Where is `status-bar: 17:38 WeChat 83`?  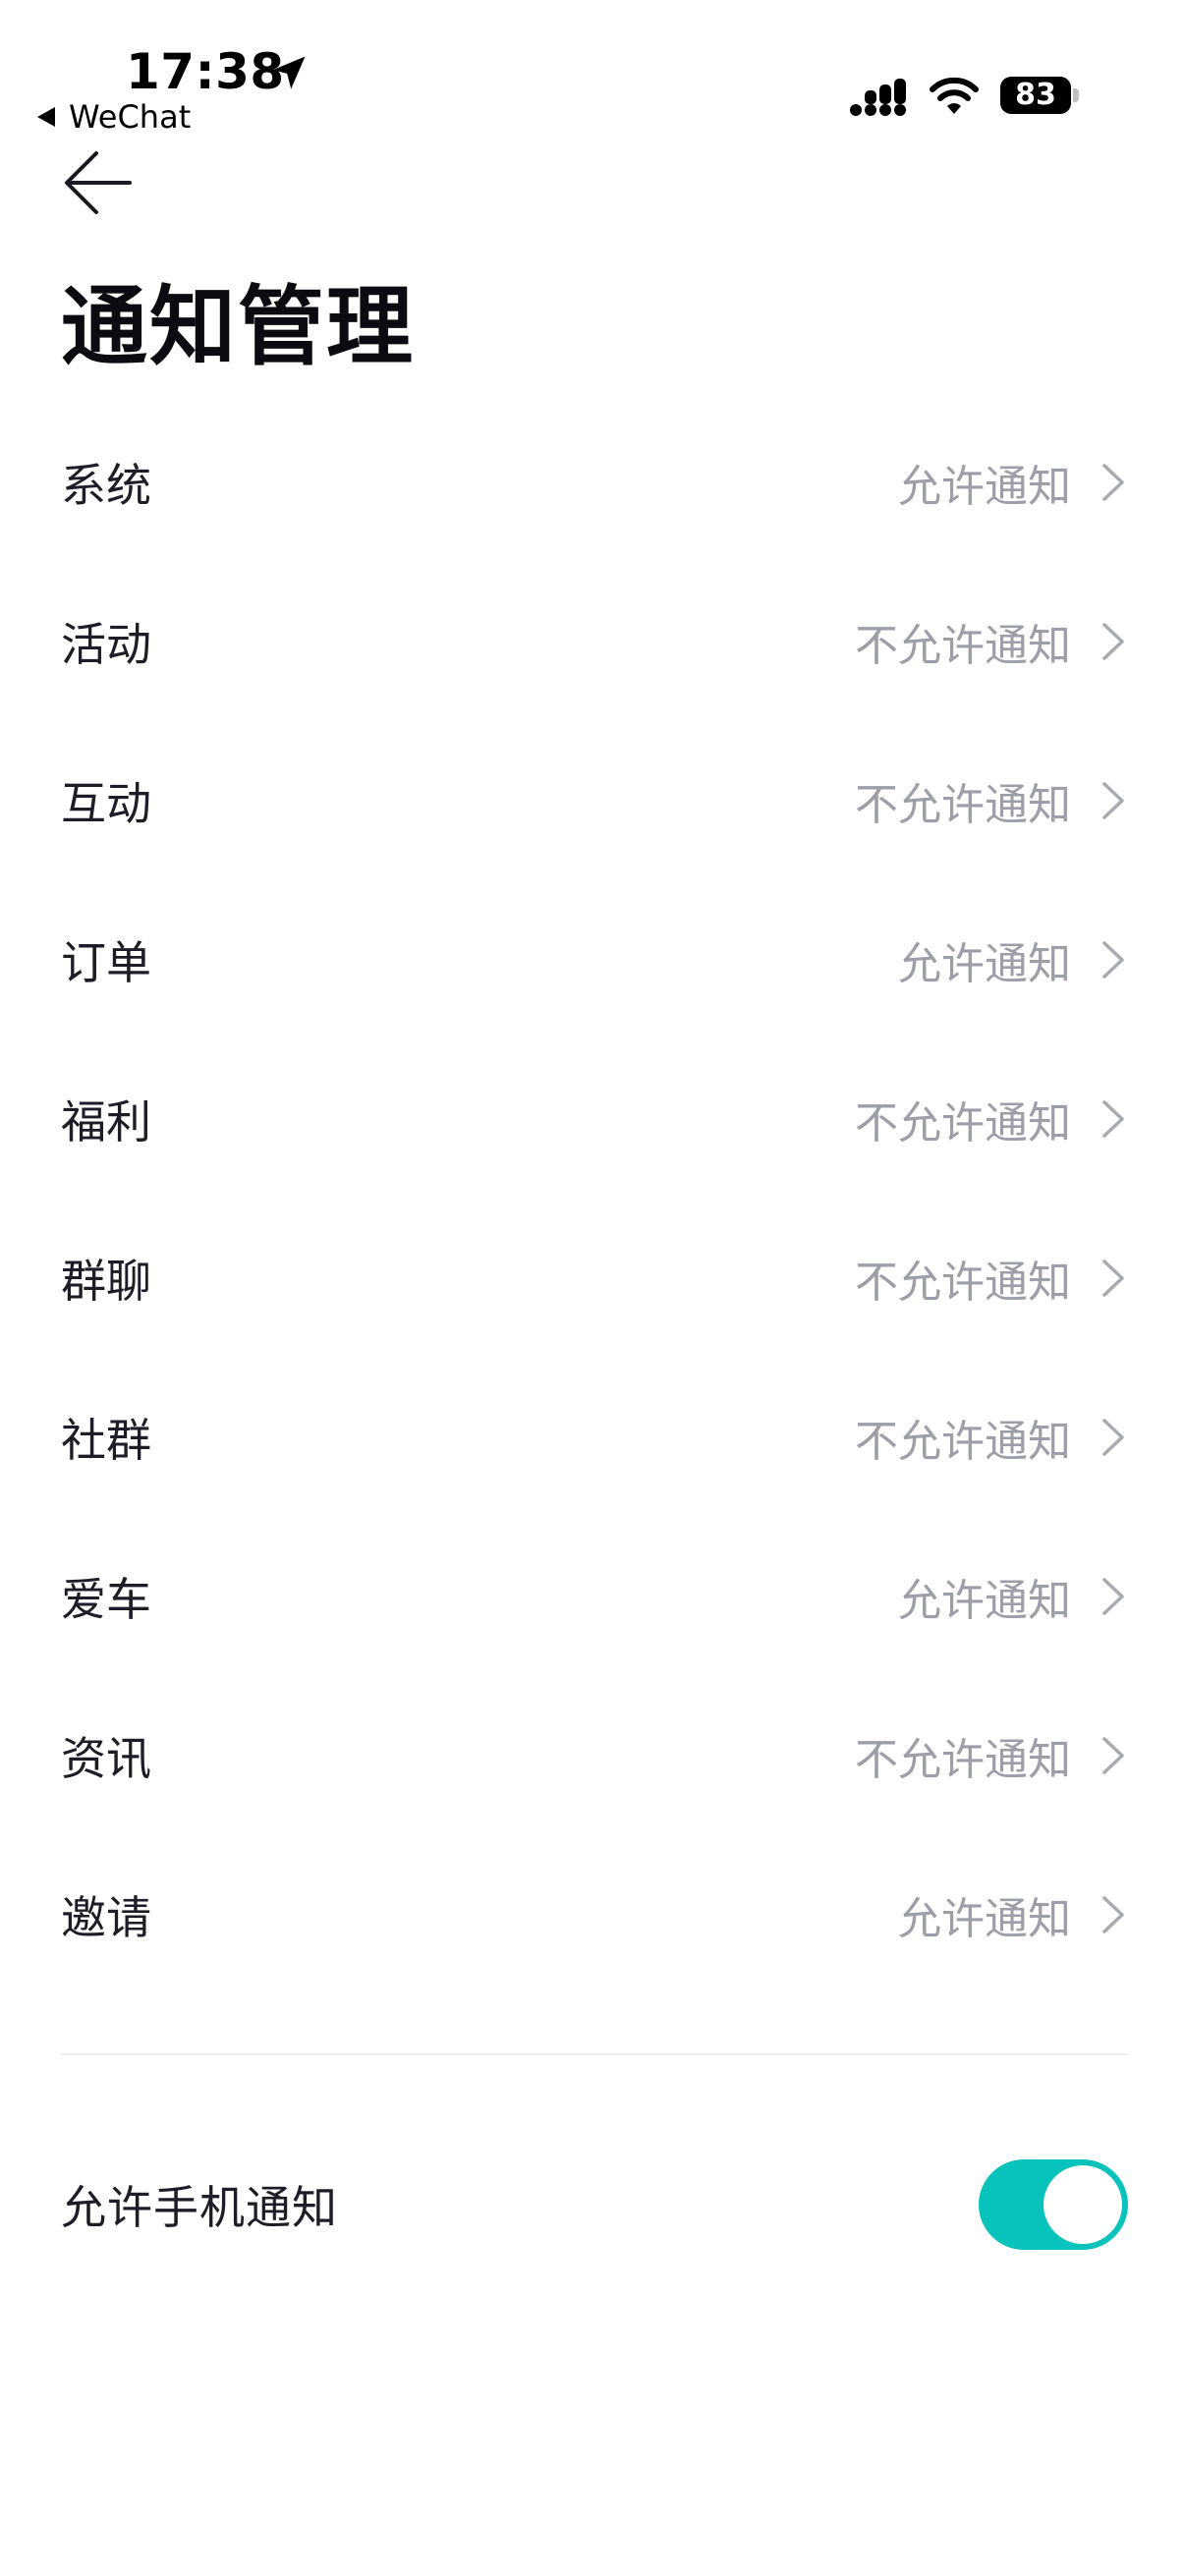
status-bar: 17:38 WeChat 83 is located at coordinates (592, 69).